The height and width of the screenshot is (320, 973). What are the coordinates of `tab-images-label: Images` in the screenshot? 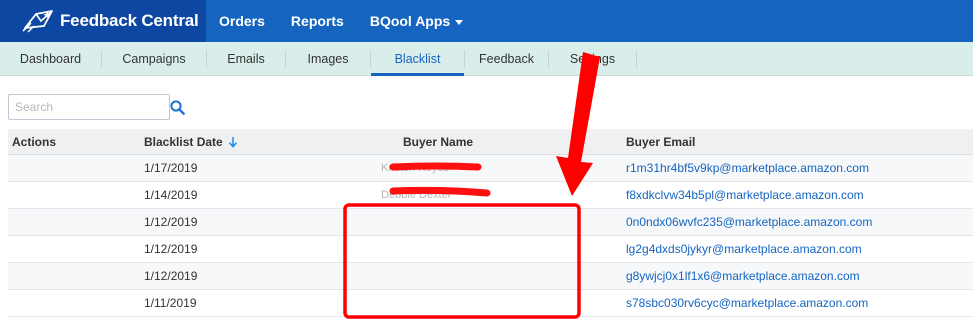 It's located at (328, 58).